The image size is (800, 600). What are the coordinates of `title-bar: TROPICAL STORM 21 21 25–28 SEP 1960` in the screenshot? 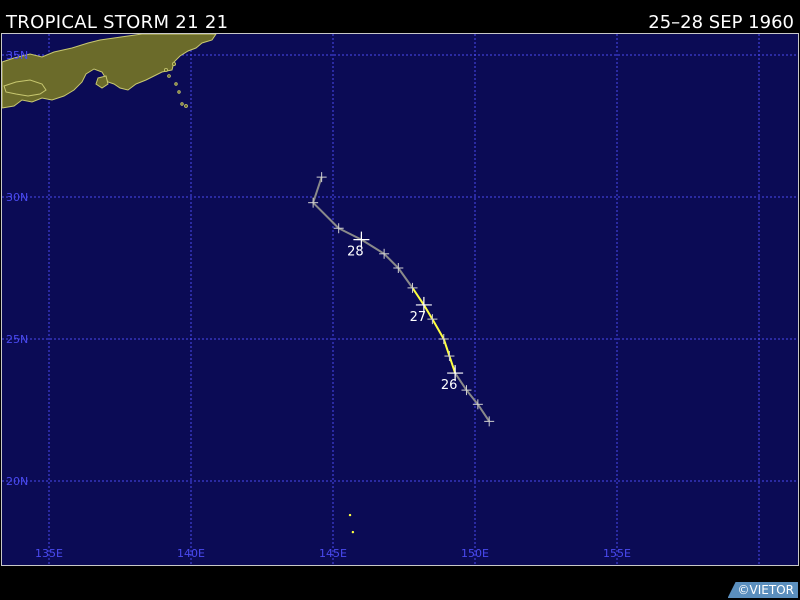 It's located at (400, 16).